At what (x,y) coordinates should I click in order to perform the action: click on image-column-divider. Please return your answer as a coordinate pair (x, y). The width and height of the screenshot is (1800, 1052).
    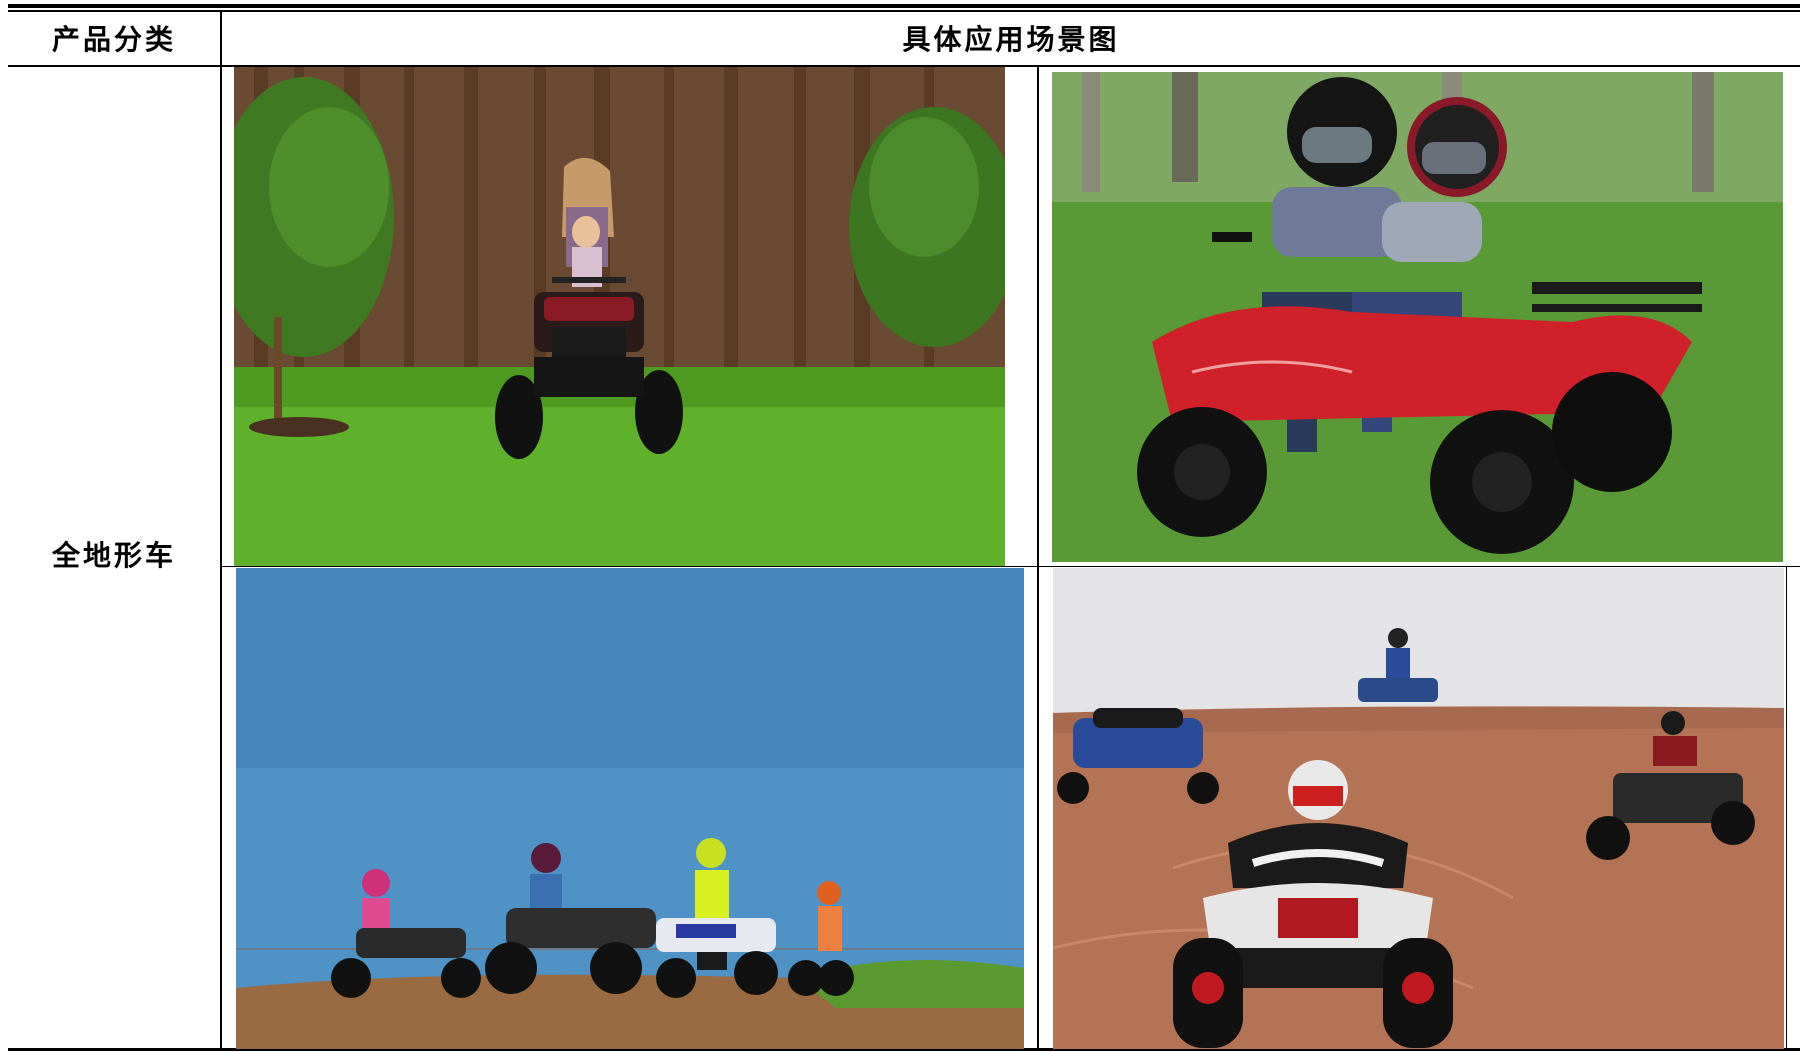
    Looking at the image, I should click on (1038, 558).